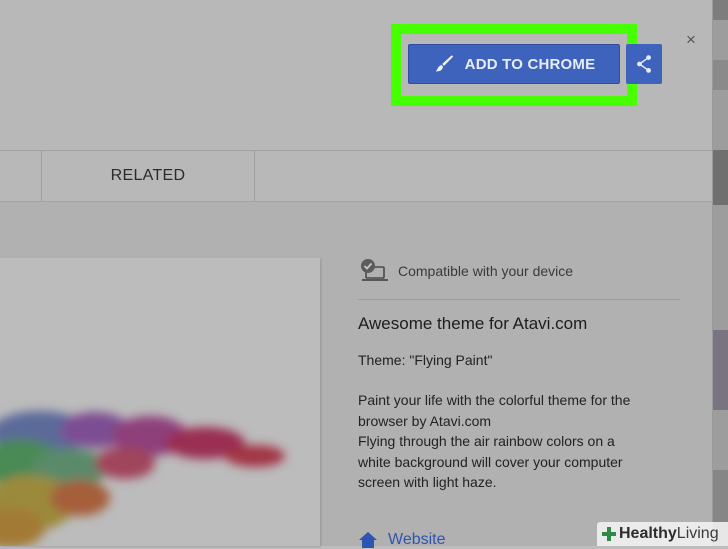  Describe the element at coordinates (473, 323) in the screenshot. I see `extension-title: Awesome theme for Atavi.com` at that location.